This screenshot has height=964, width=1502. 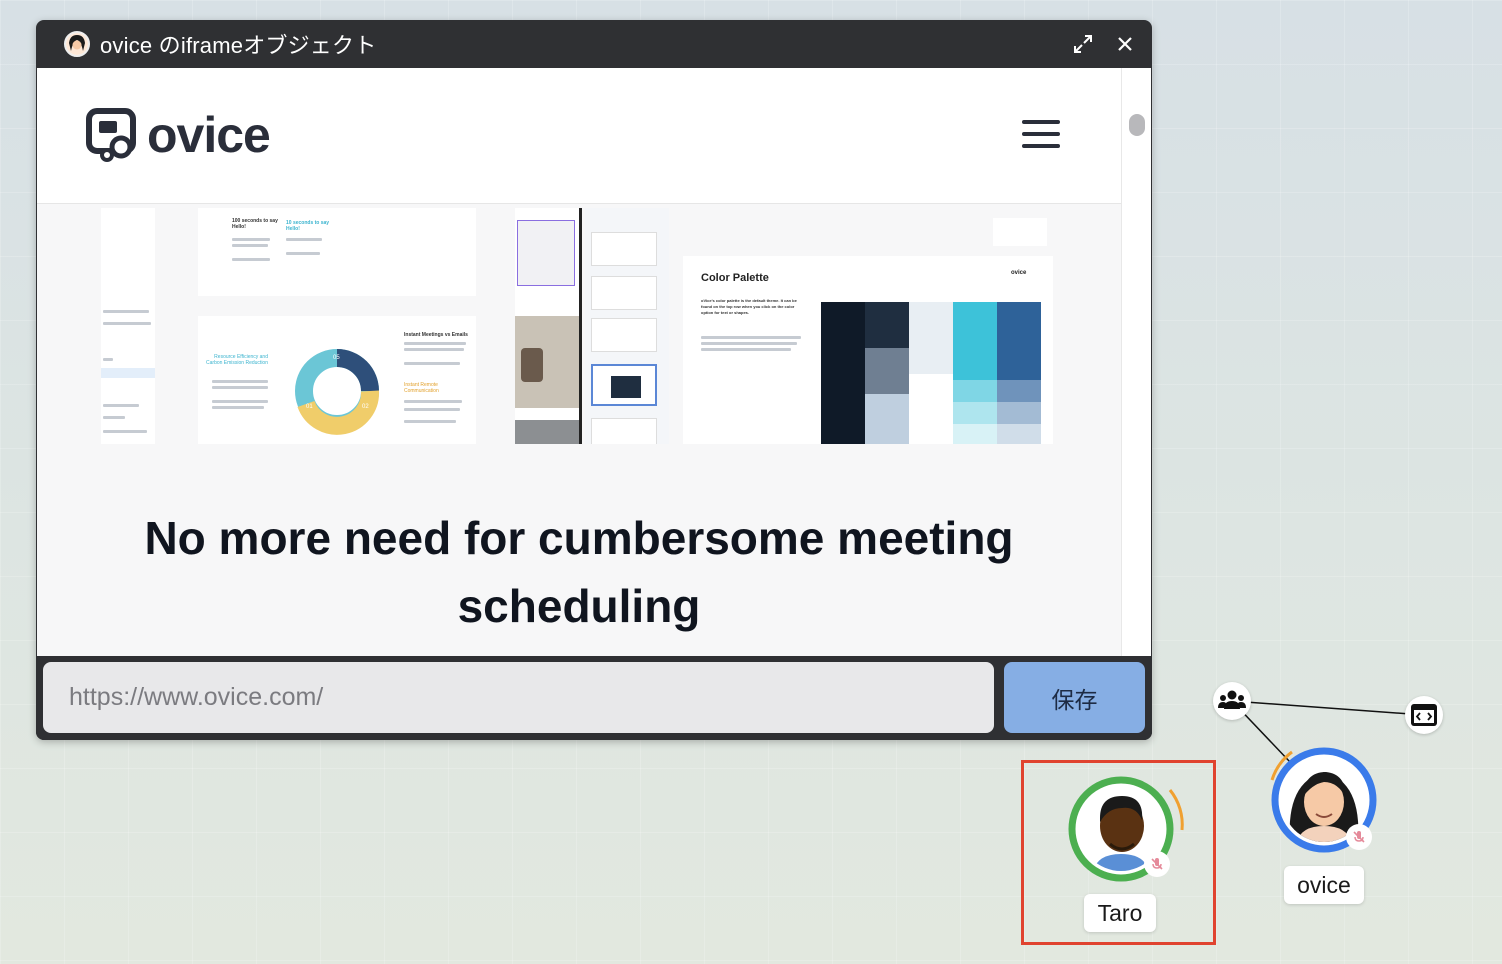 I want to click on swatch-aqua-blue, so click(x=975, y=341).